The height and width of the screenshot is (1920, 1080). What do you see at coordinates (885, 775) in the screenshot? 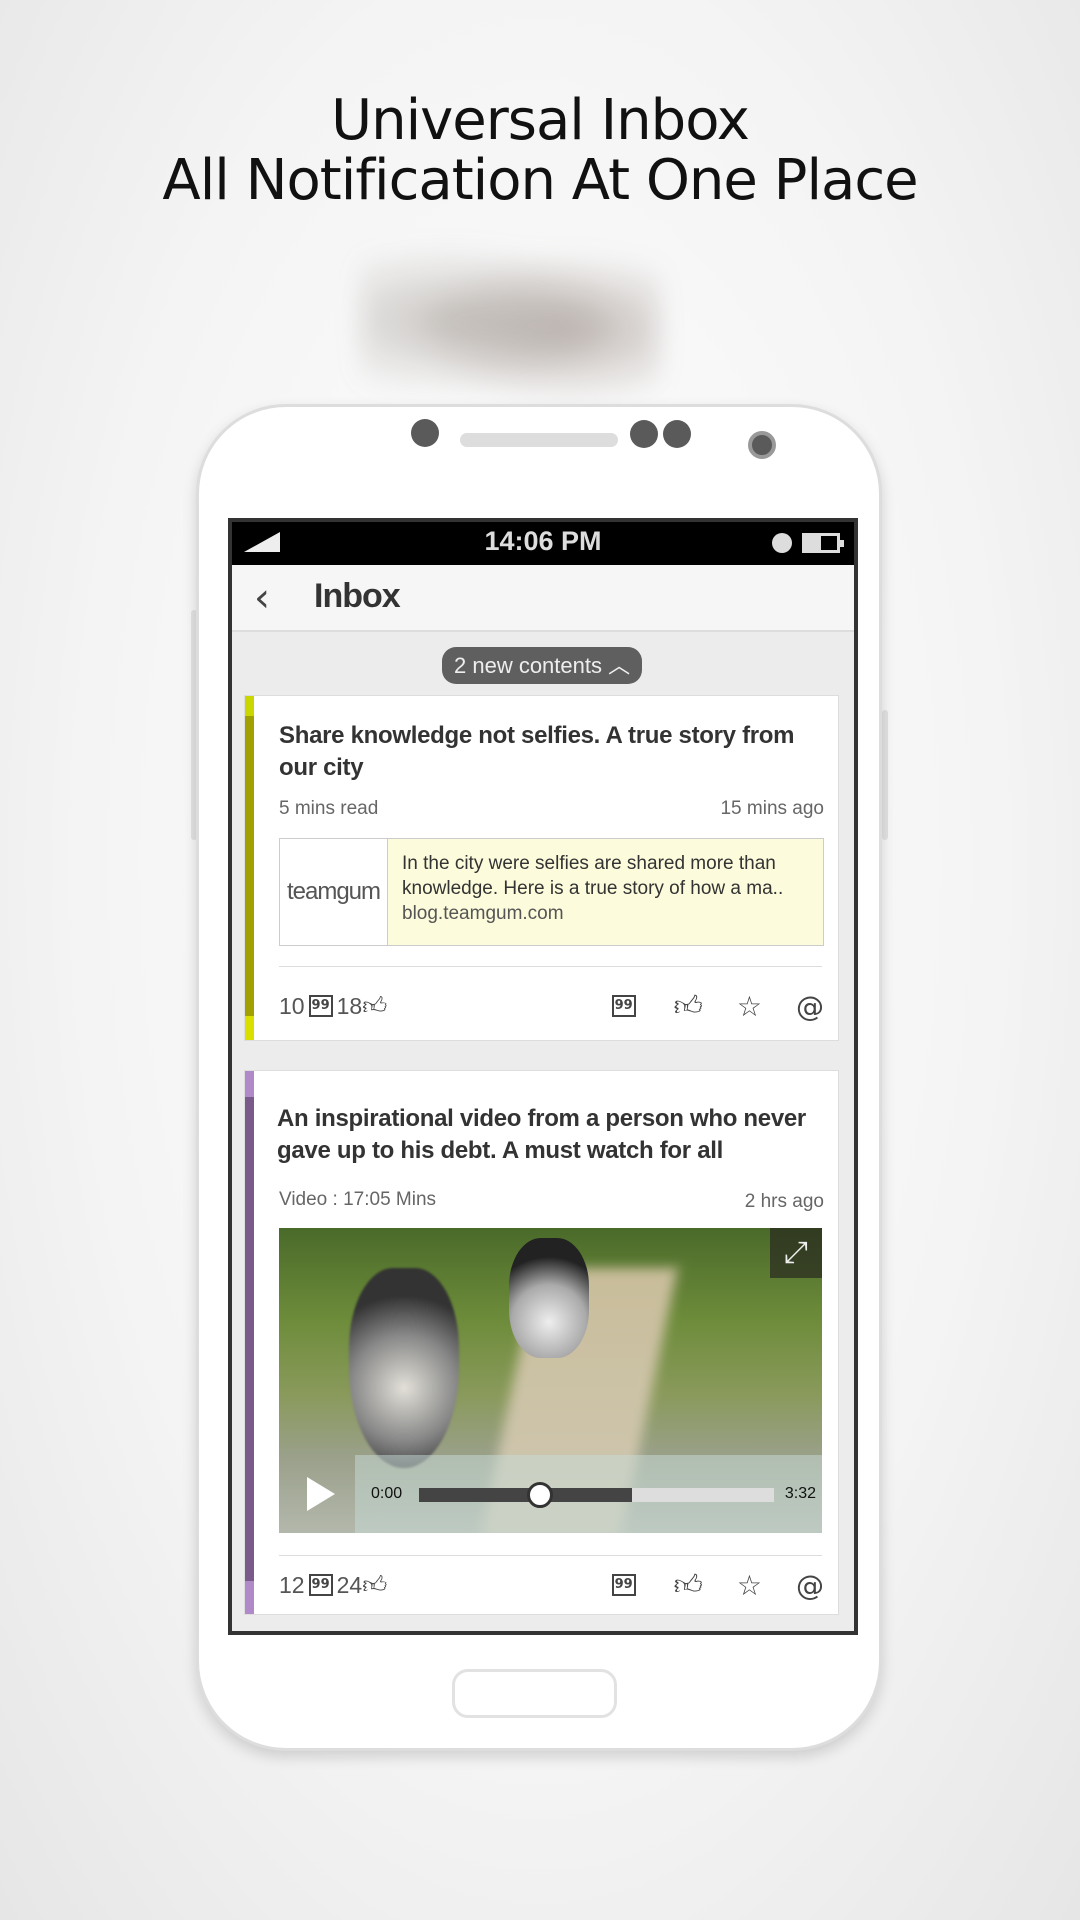
I see `phone-side-button` at bounding box center [885, 775].